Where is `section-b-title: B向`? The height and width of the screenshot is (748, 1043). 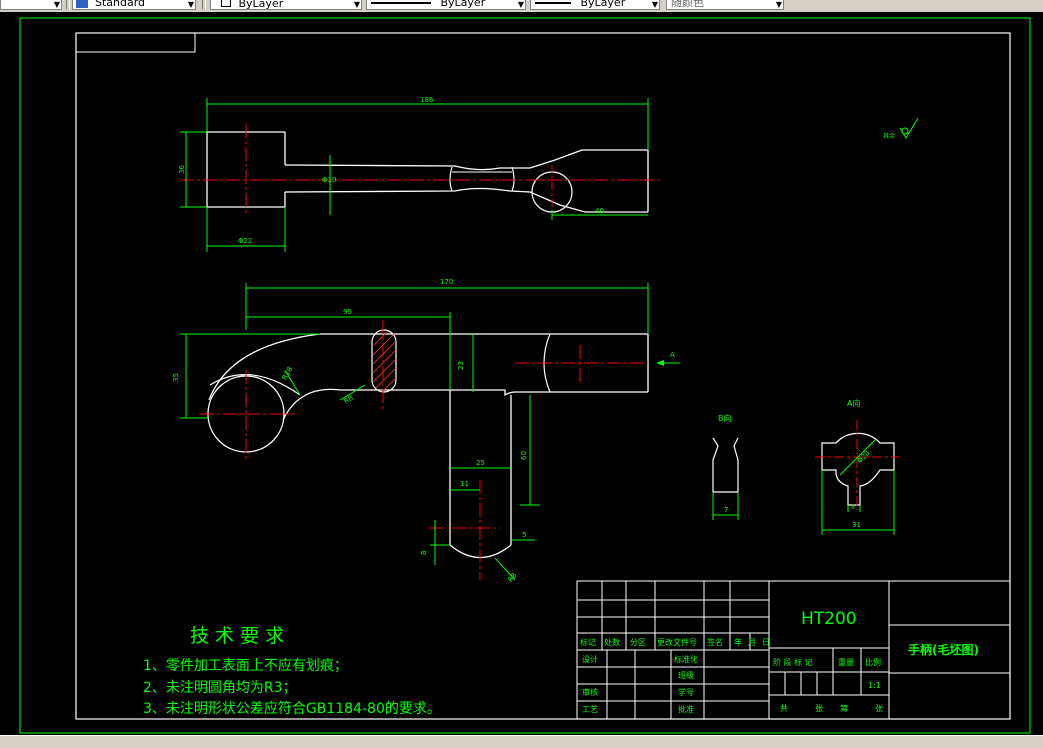 section-b-title: B向 is located at coordinates (725, 418).